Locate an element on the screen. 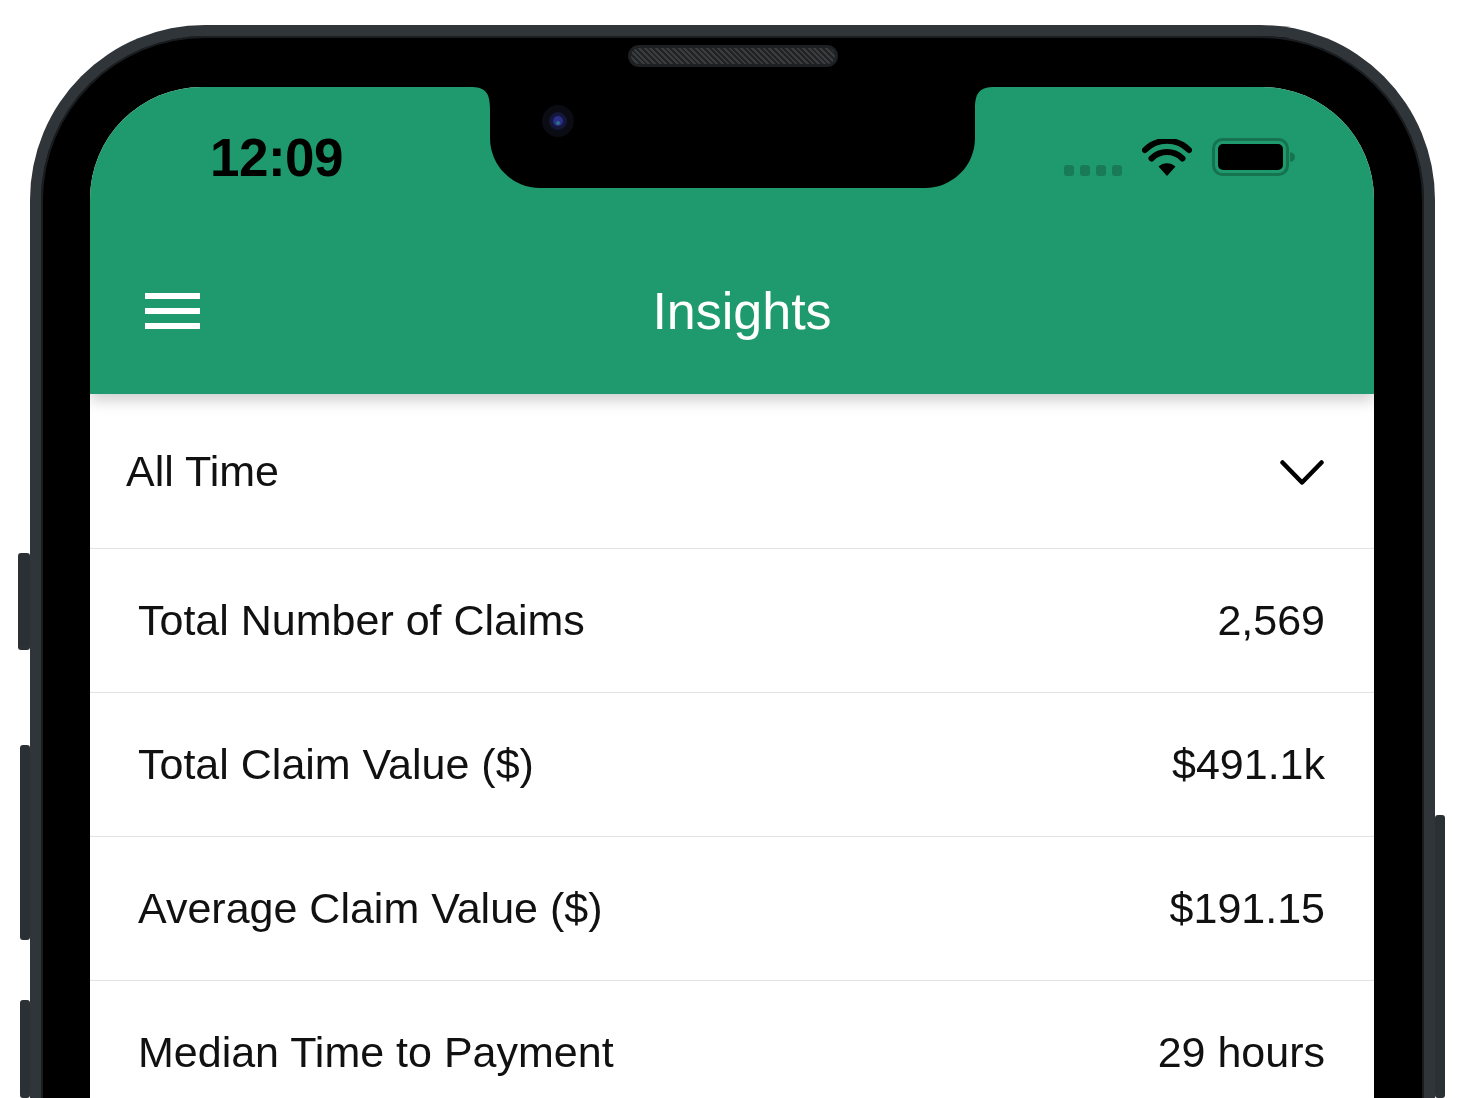 This screenshot has height=1098, width=1464. metric-value: 29 hours is located at coordinates (1241, 1052).